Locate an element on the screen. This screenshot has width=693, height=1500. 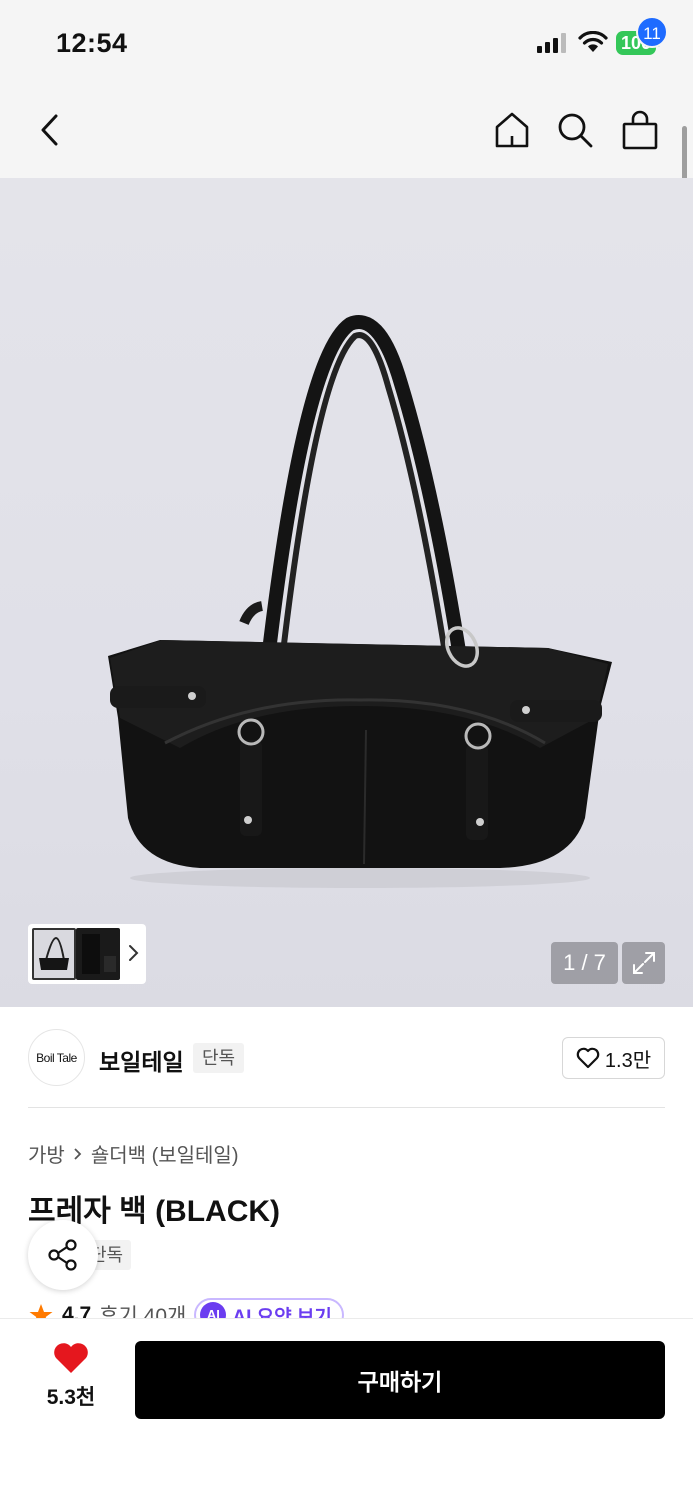
brand-name: 보일테일 is located at coordinates (141, 1060).